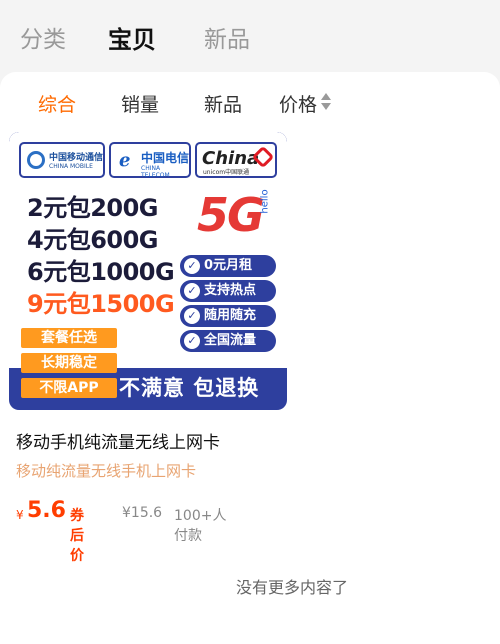  I want to click on feature-pill: ✓ 支持热点, so click(228, 291).